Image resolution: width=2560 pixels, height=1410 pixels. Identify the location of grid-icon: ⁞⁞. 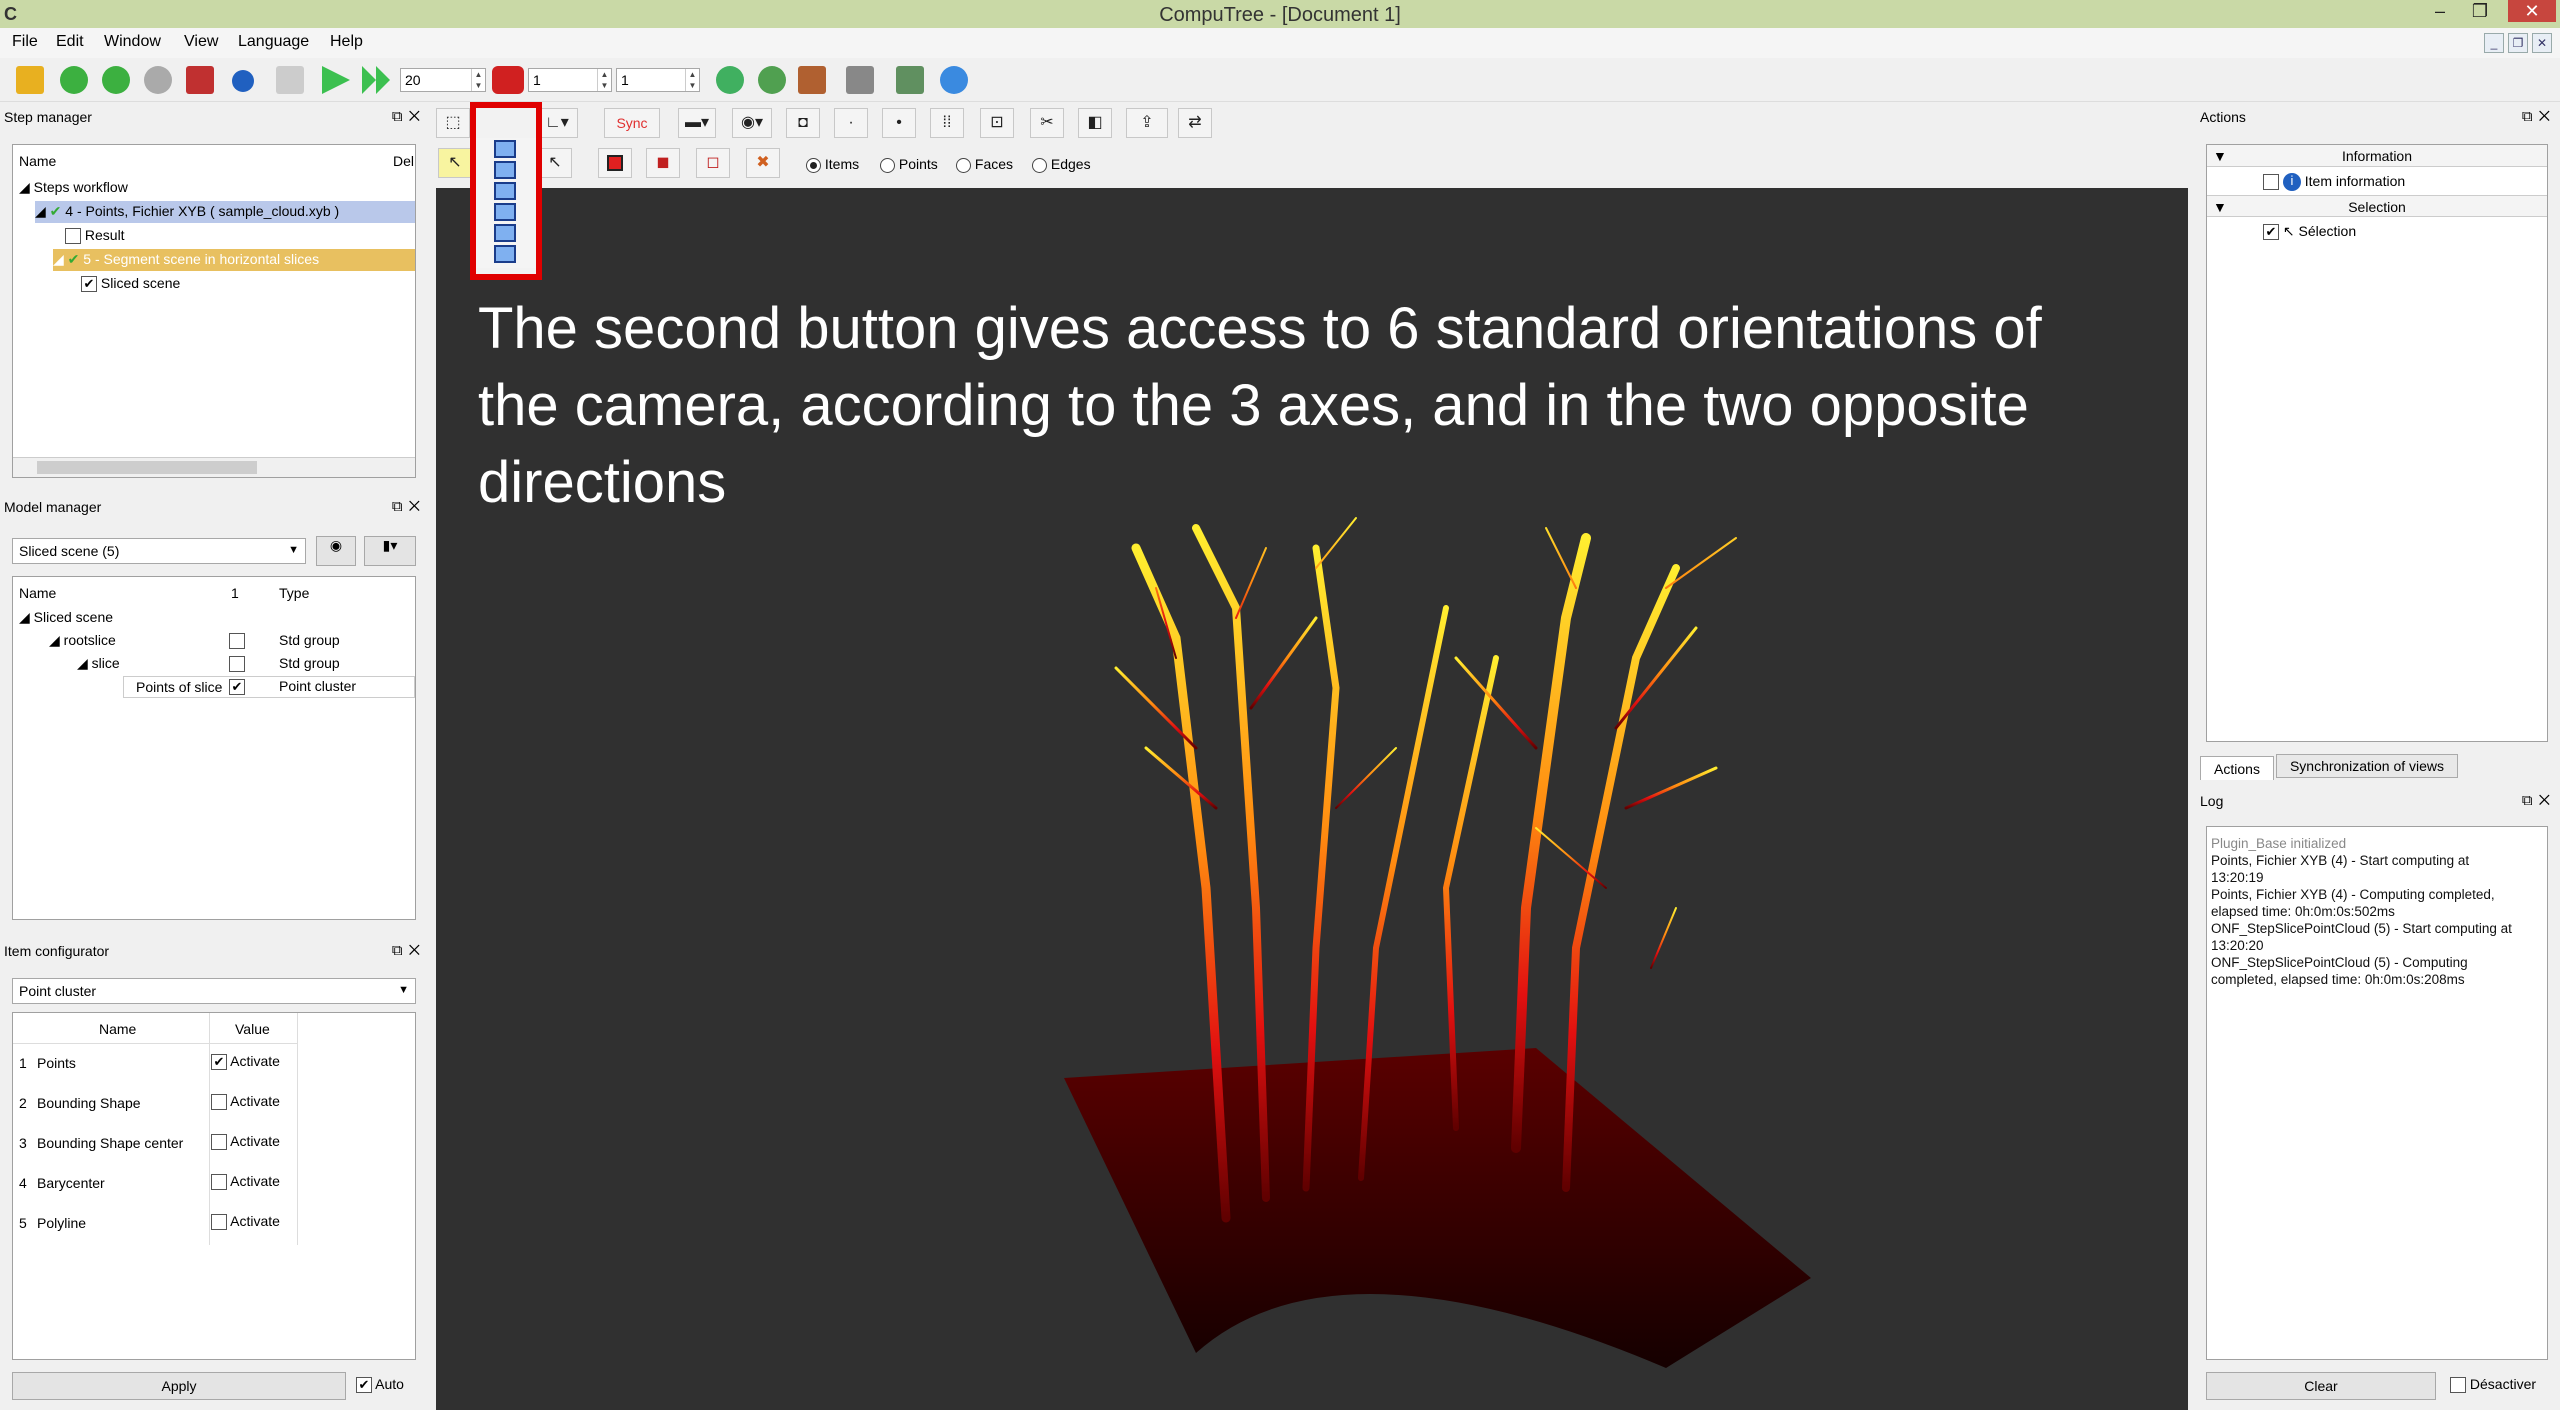
(947, 123).